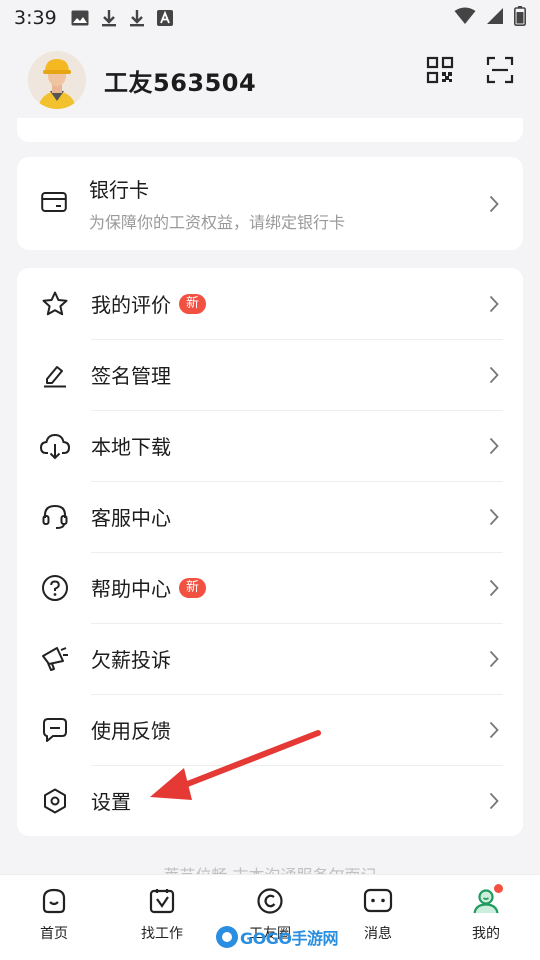 This screenshot has height=960, width=540. Describe the element at coordinates (55, 730) in the screenshot. I see `feedback-icon` at that location.